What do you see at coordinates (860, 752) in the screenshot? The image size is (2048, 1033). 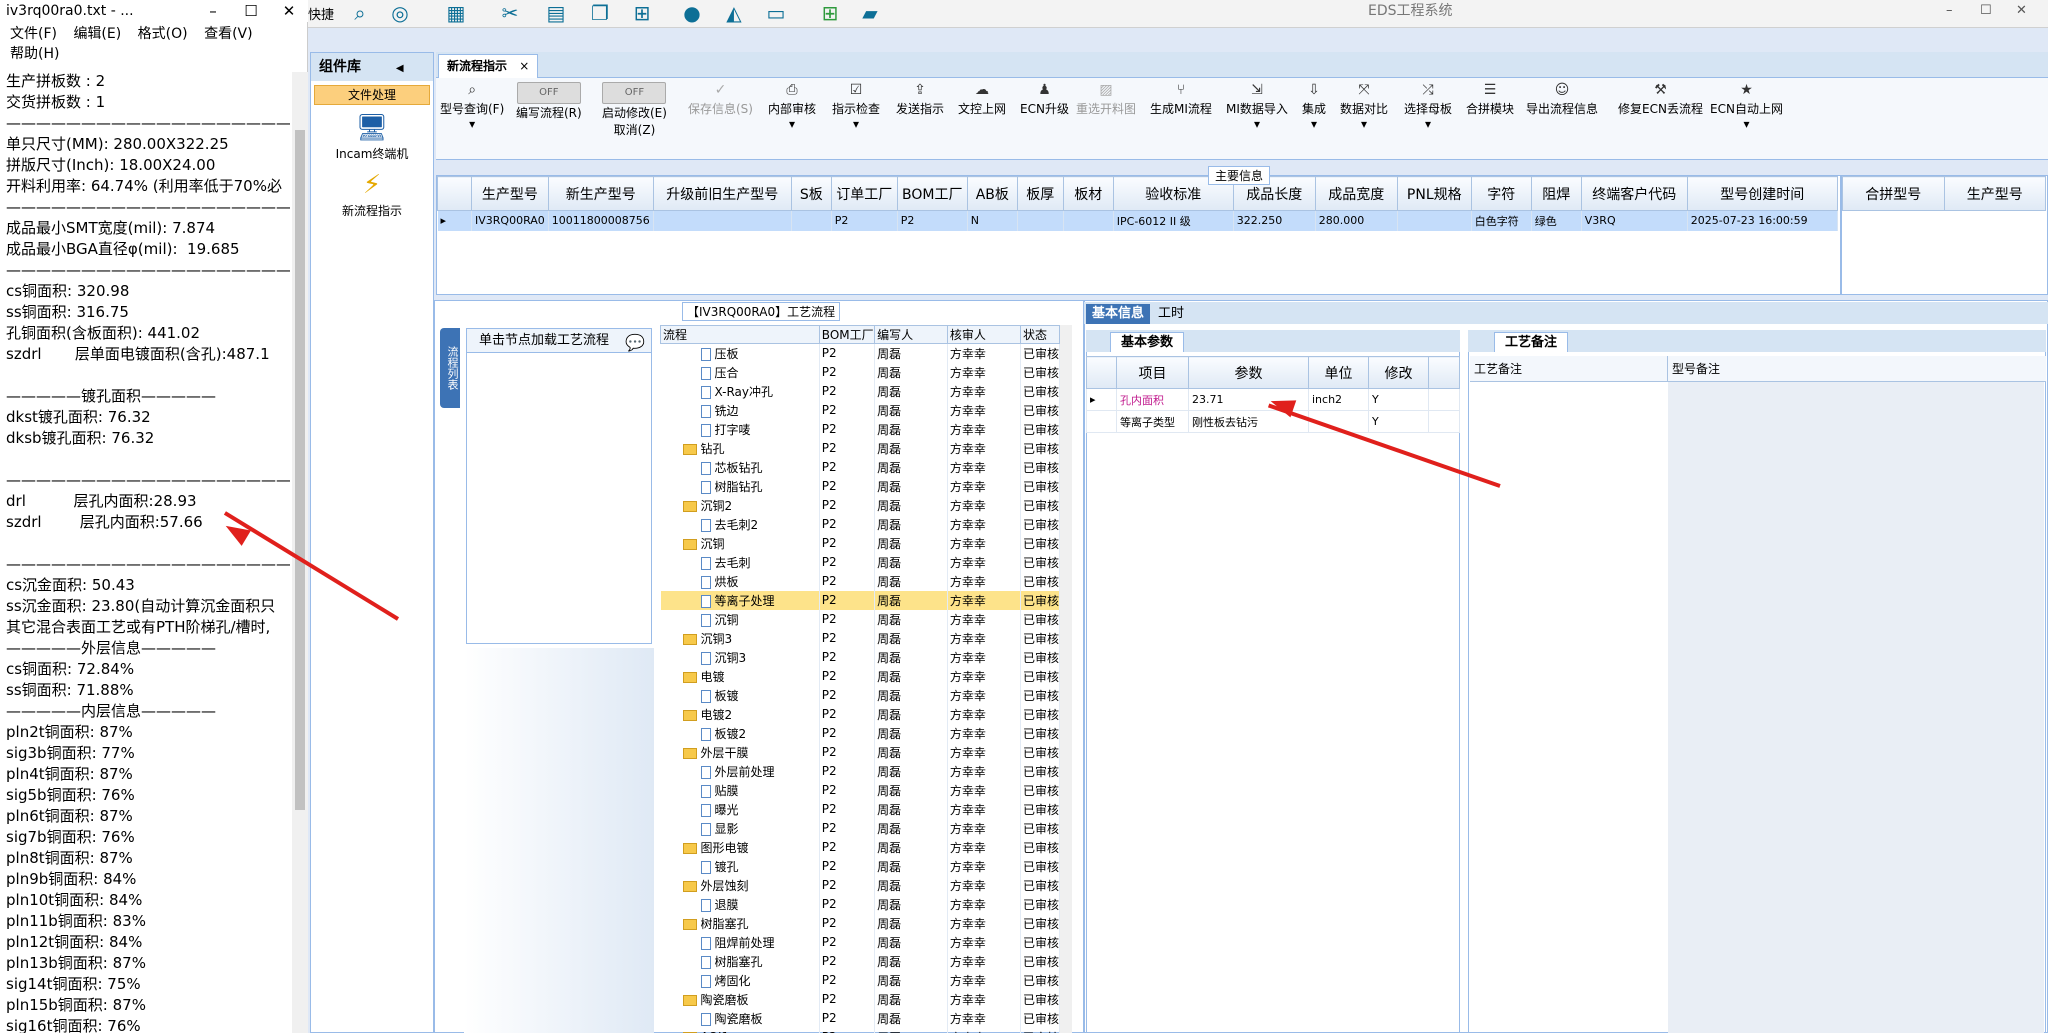 I see `workflow-row: 外层干膜 P2 周磊 方幸幸 已审核` at bounding box center [860, 752].